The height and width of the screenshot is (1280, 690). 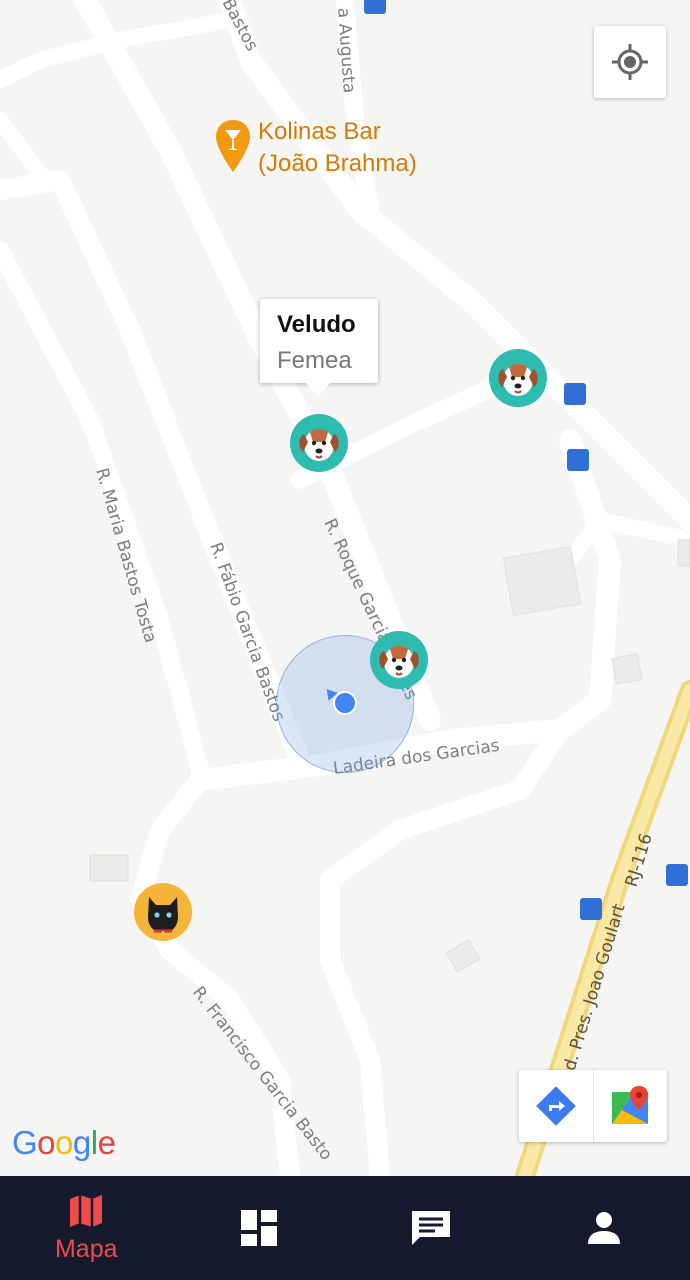 What do you see at coordinates (337, 148) in the screenshot?
I see `poi-label: Kolinas Bar (João Brahma)` at bounding box center [337, 148].